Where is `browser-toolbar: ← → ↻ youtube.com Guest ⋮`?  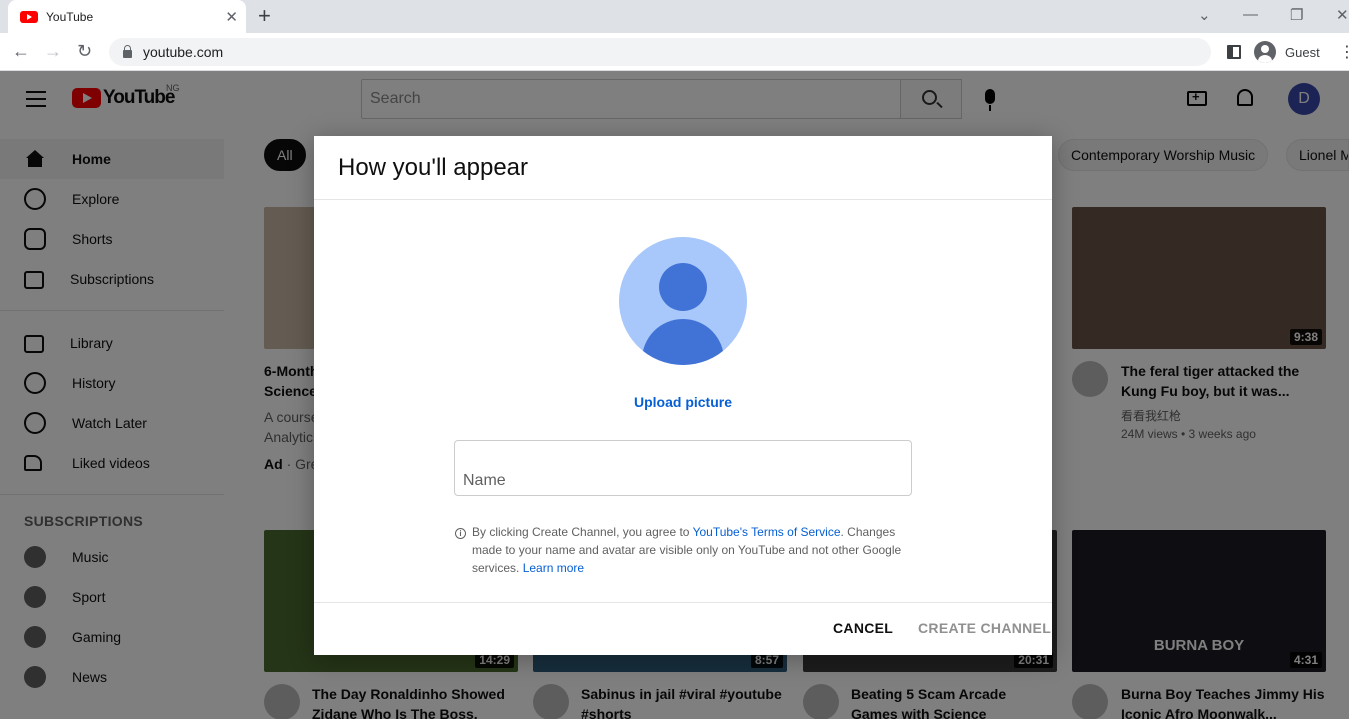
browser-toolbar: ← → ↻ youtube.com Guest ⋮ is located at coordinates (674, 52).